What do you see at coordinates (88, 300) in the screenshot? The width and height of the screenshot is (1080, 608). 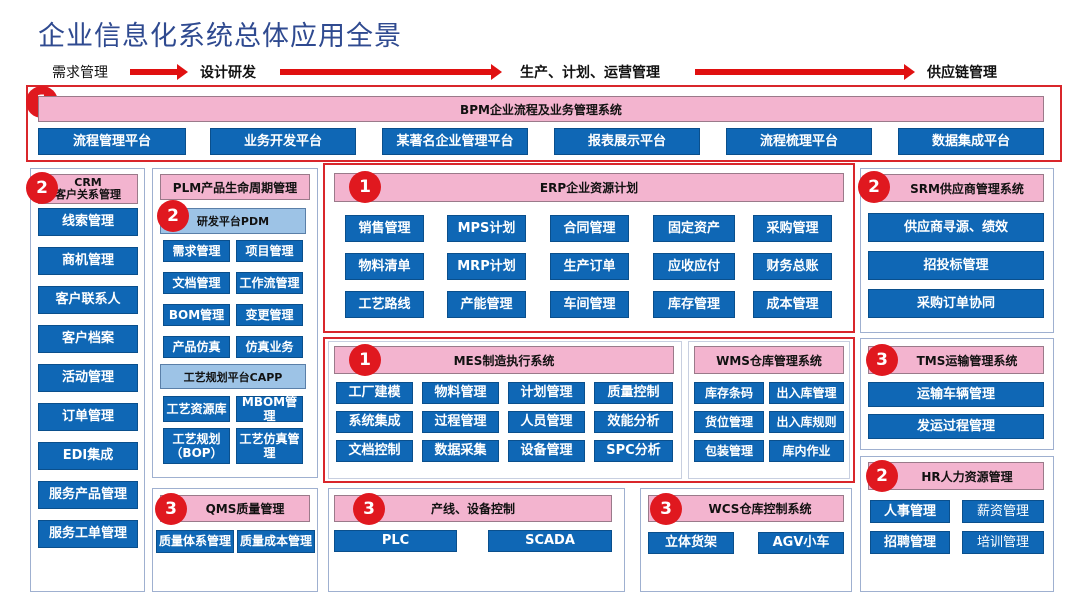 I see `crm-item: 客户联系人` at bounding box center [88, 300].